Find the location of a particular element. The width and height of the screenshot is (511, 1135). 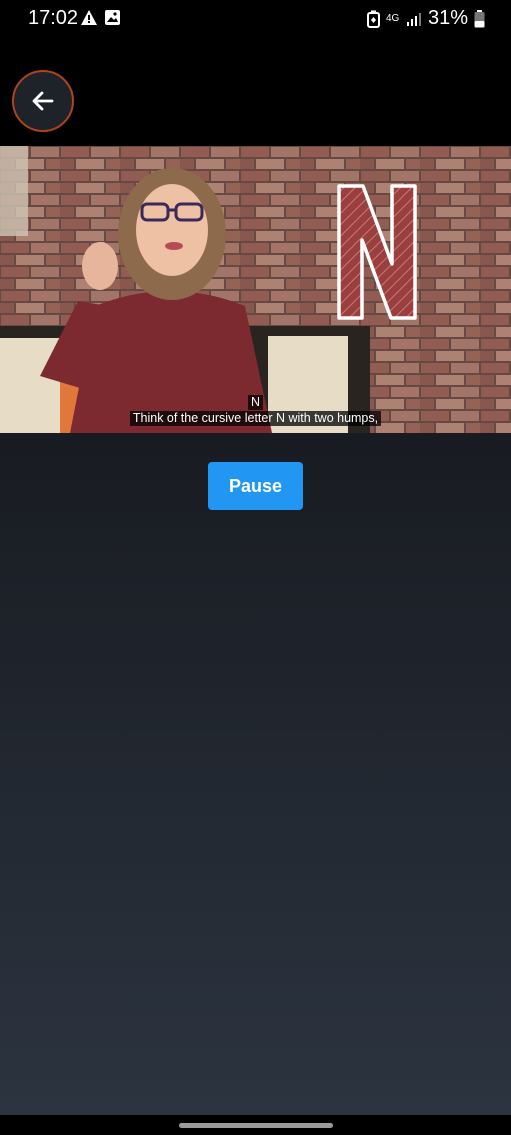

battery-saver-icon is located at coordinates (373, 19).